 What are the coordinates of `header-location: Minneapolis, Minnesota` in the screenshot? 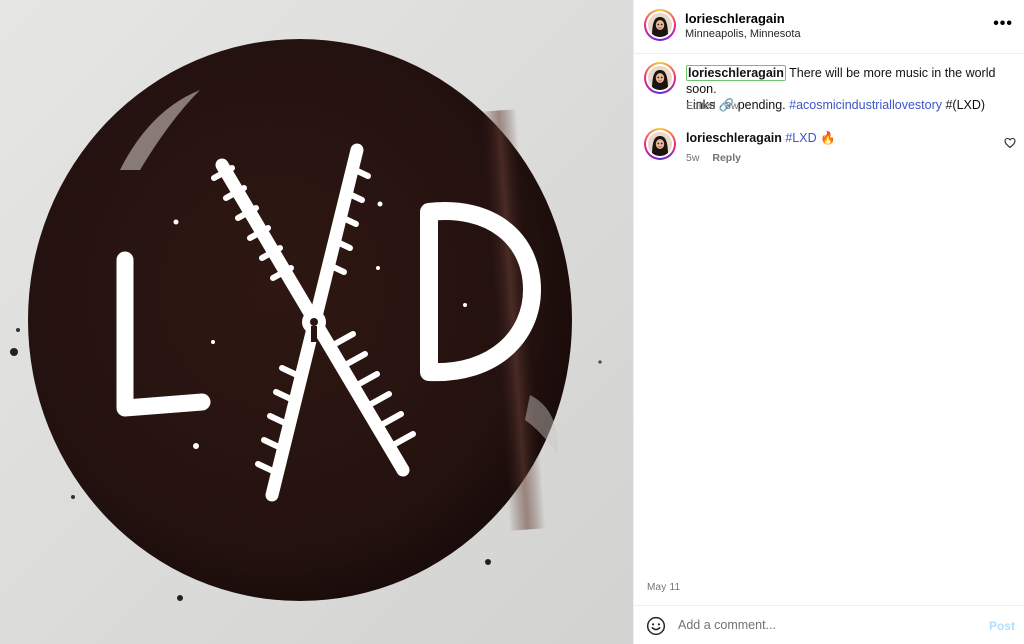 It's located at (743, 34).